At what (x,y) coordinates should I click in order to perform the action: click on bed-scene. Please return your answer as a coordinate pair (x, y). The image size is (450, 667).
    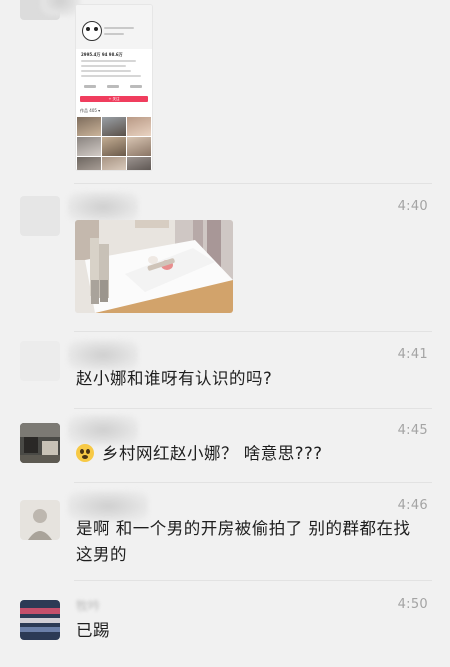
    Looking at the image, I should click on (154, 266).